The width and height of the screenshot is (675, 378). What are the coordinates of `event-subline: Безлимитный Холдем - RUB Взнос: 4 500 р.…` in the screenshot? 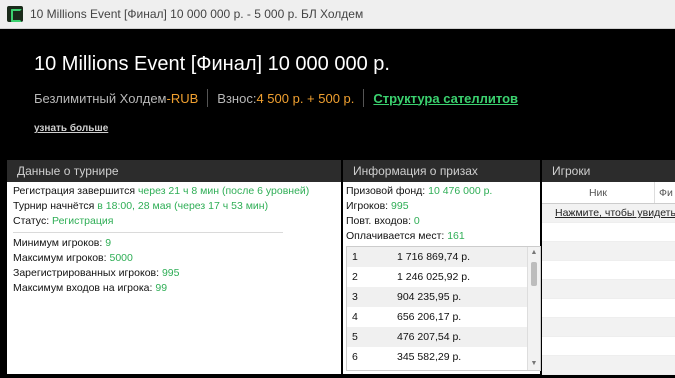 It's located at (276, 98).